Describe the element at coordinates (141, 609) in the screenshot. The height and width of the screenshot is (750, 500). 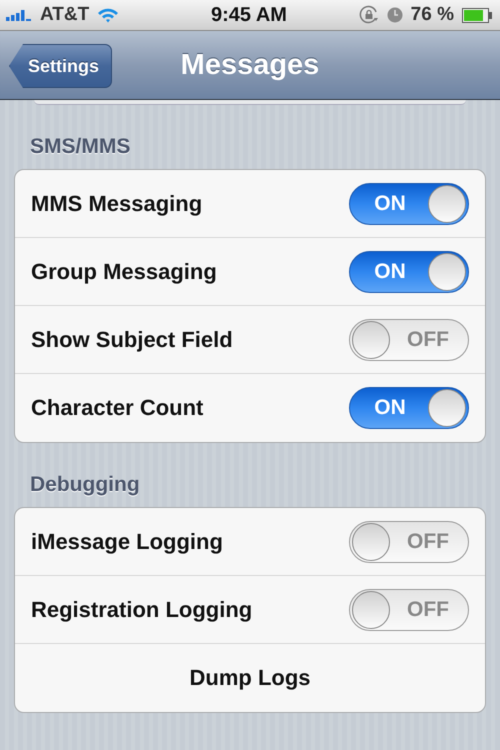
I see `setting-label: Registration Logging` at that location.